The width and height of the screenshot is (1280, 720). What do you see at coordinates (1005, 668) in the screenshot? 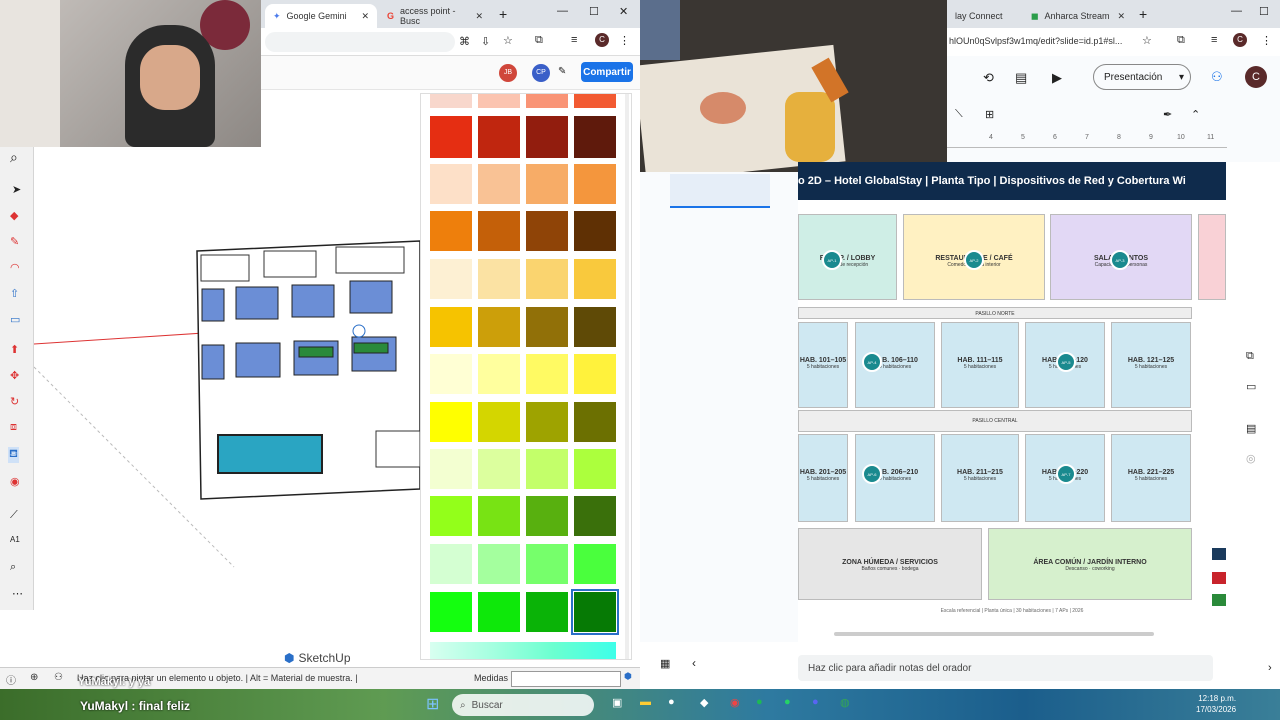
I see `speaker-notes: Haz clic para añadir notas del orador` at bounding box center [1005, 668].